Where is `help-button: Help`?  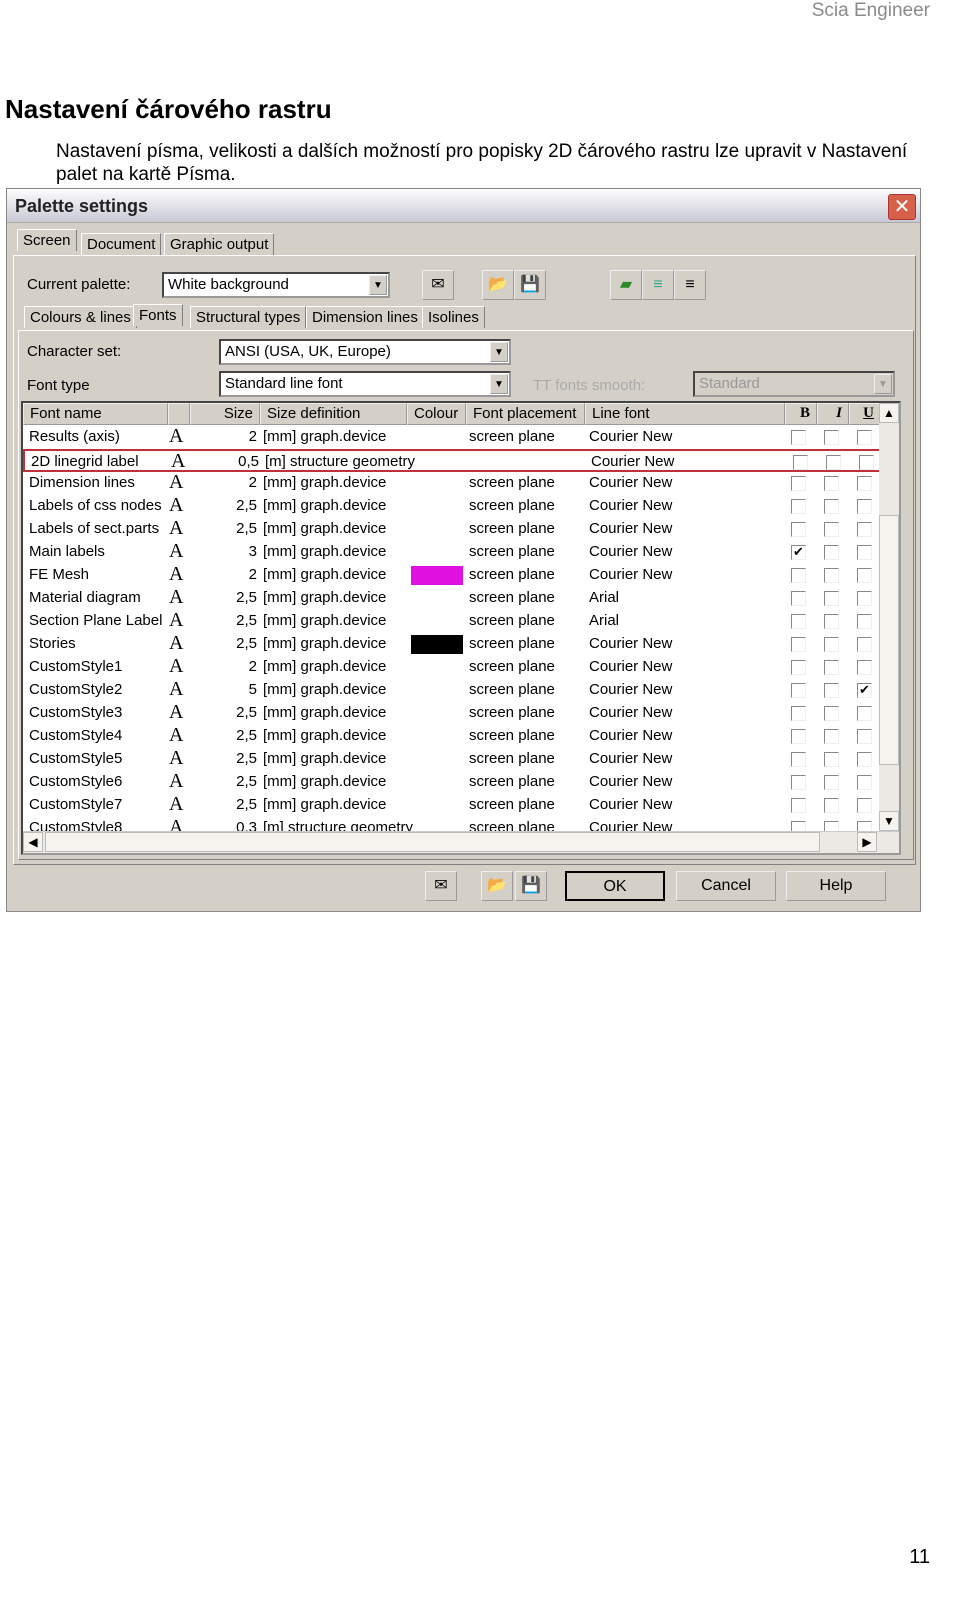 help-button: Help is located at coordinates (836, 886).